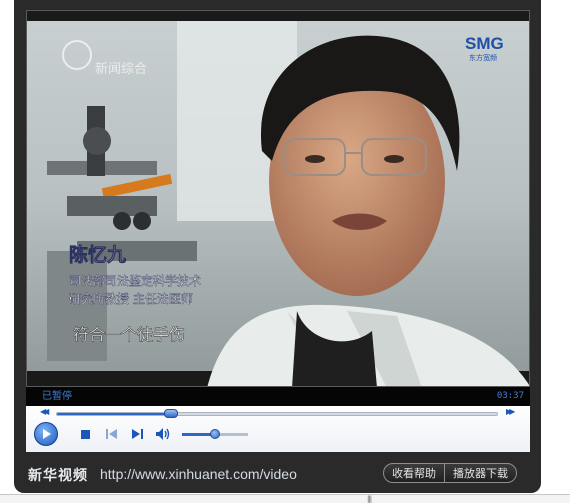 This screenshot has width=570, height=503. What do you see at coordinates (278, 429) in the screenshot?
I see `control-bar: ◀◀ ▶▶` at bounding box center [278, 429].